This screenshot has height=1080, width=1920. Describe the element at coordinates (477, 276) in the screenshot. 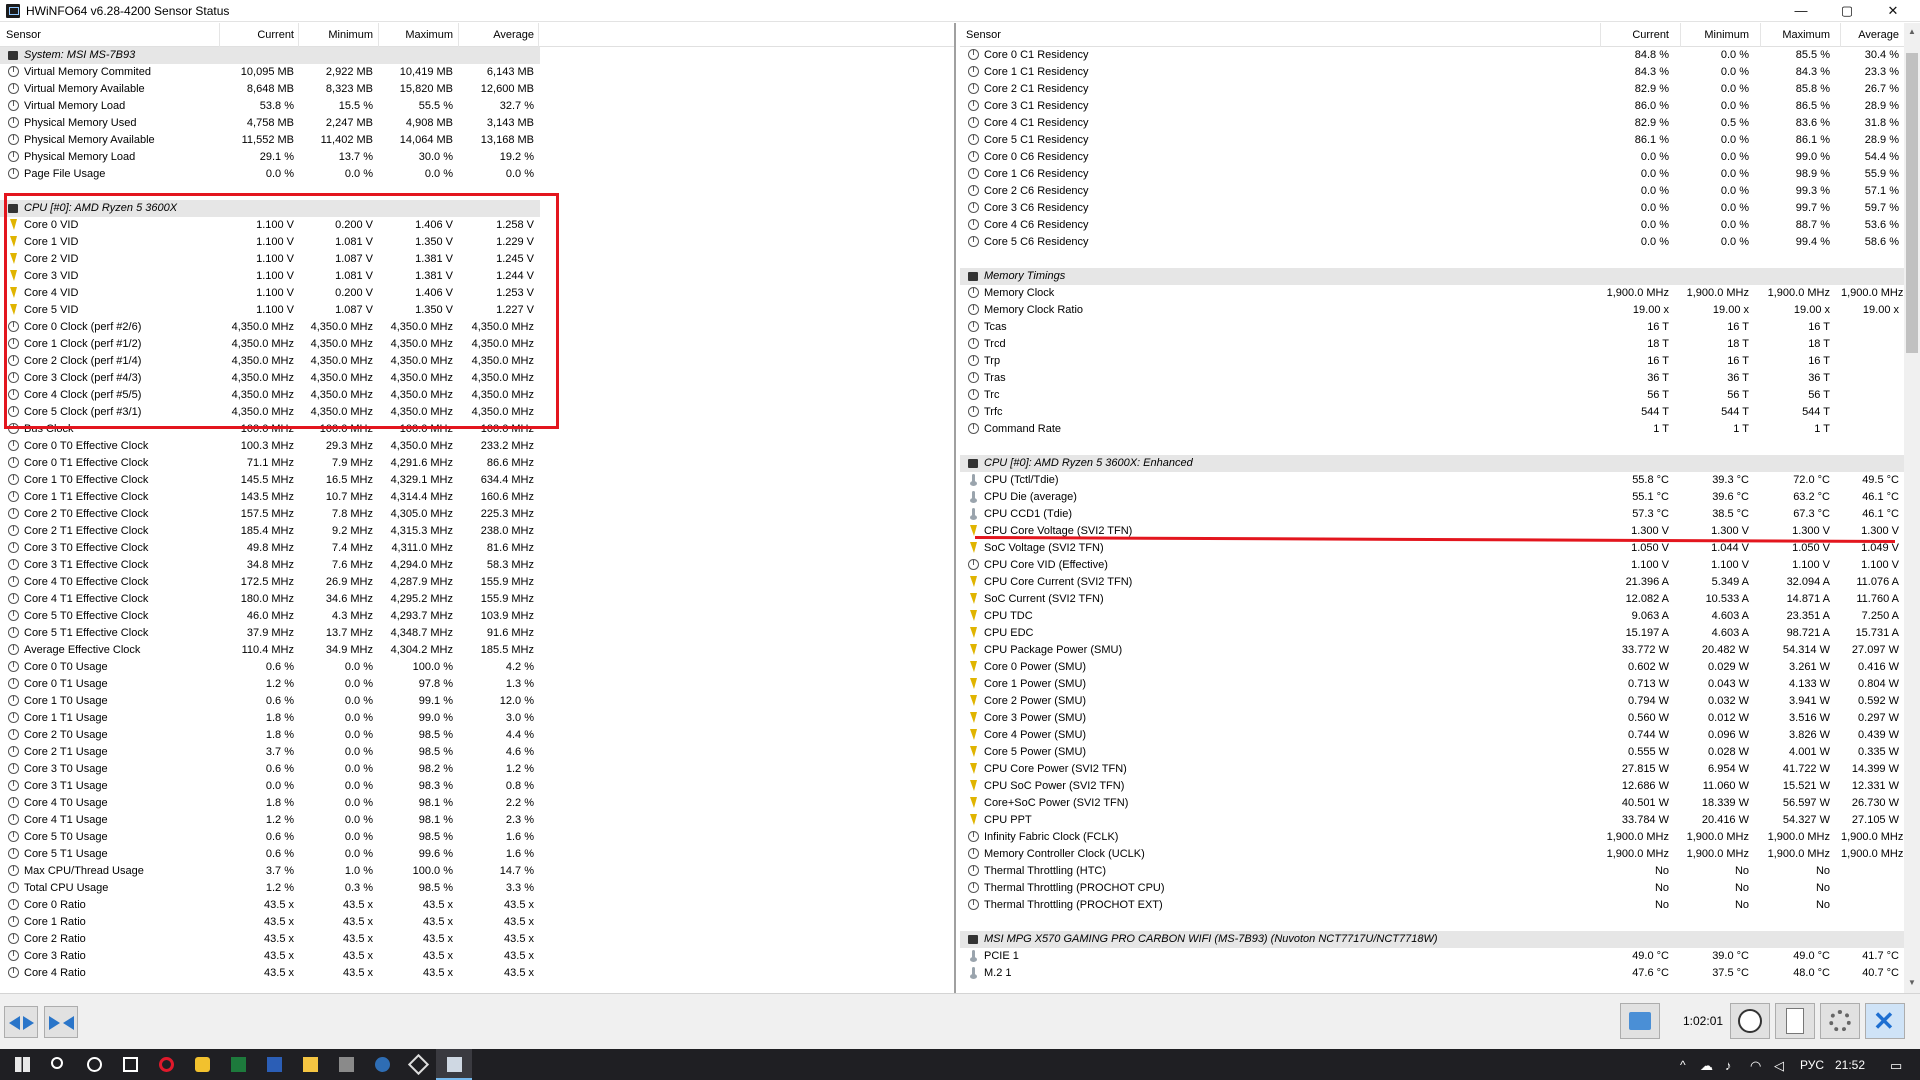

I see `sensor-row: Core 3 VID 1.100 V 1.081 V 1.381 V 1.244 V` at that location.